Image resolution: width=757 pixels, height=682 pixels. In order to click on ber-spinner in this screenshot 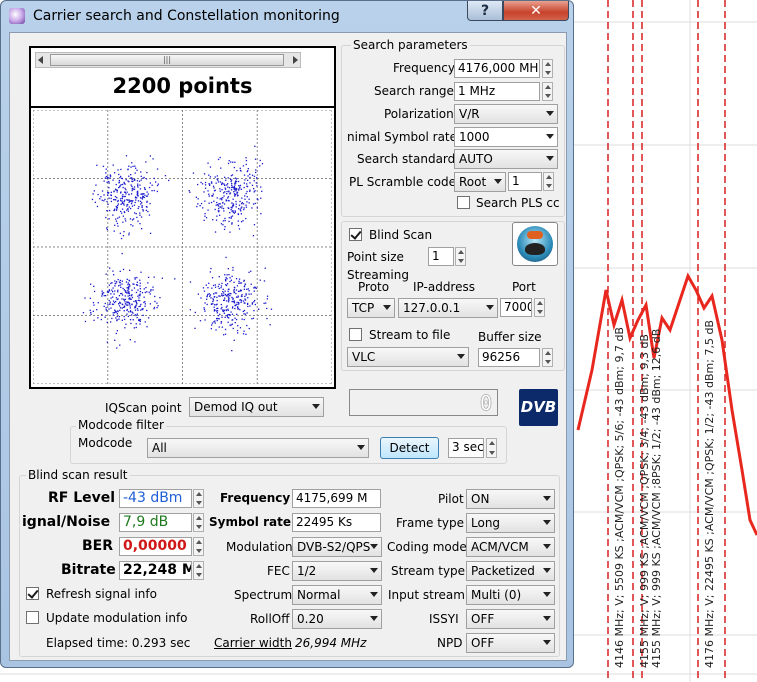, I will do `click(198, 546)`.